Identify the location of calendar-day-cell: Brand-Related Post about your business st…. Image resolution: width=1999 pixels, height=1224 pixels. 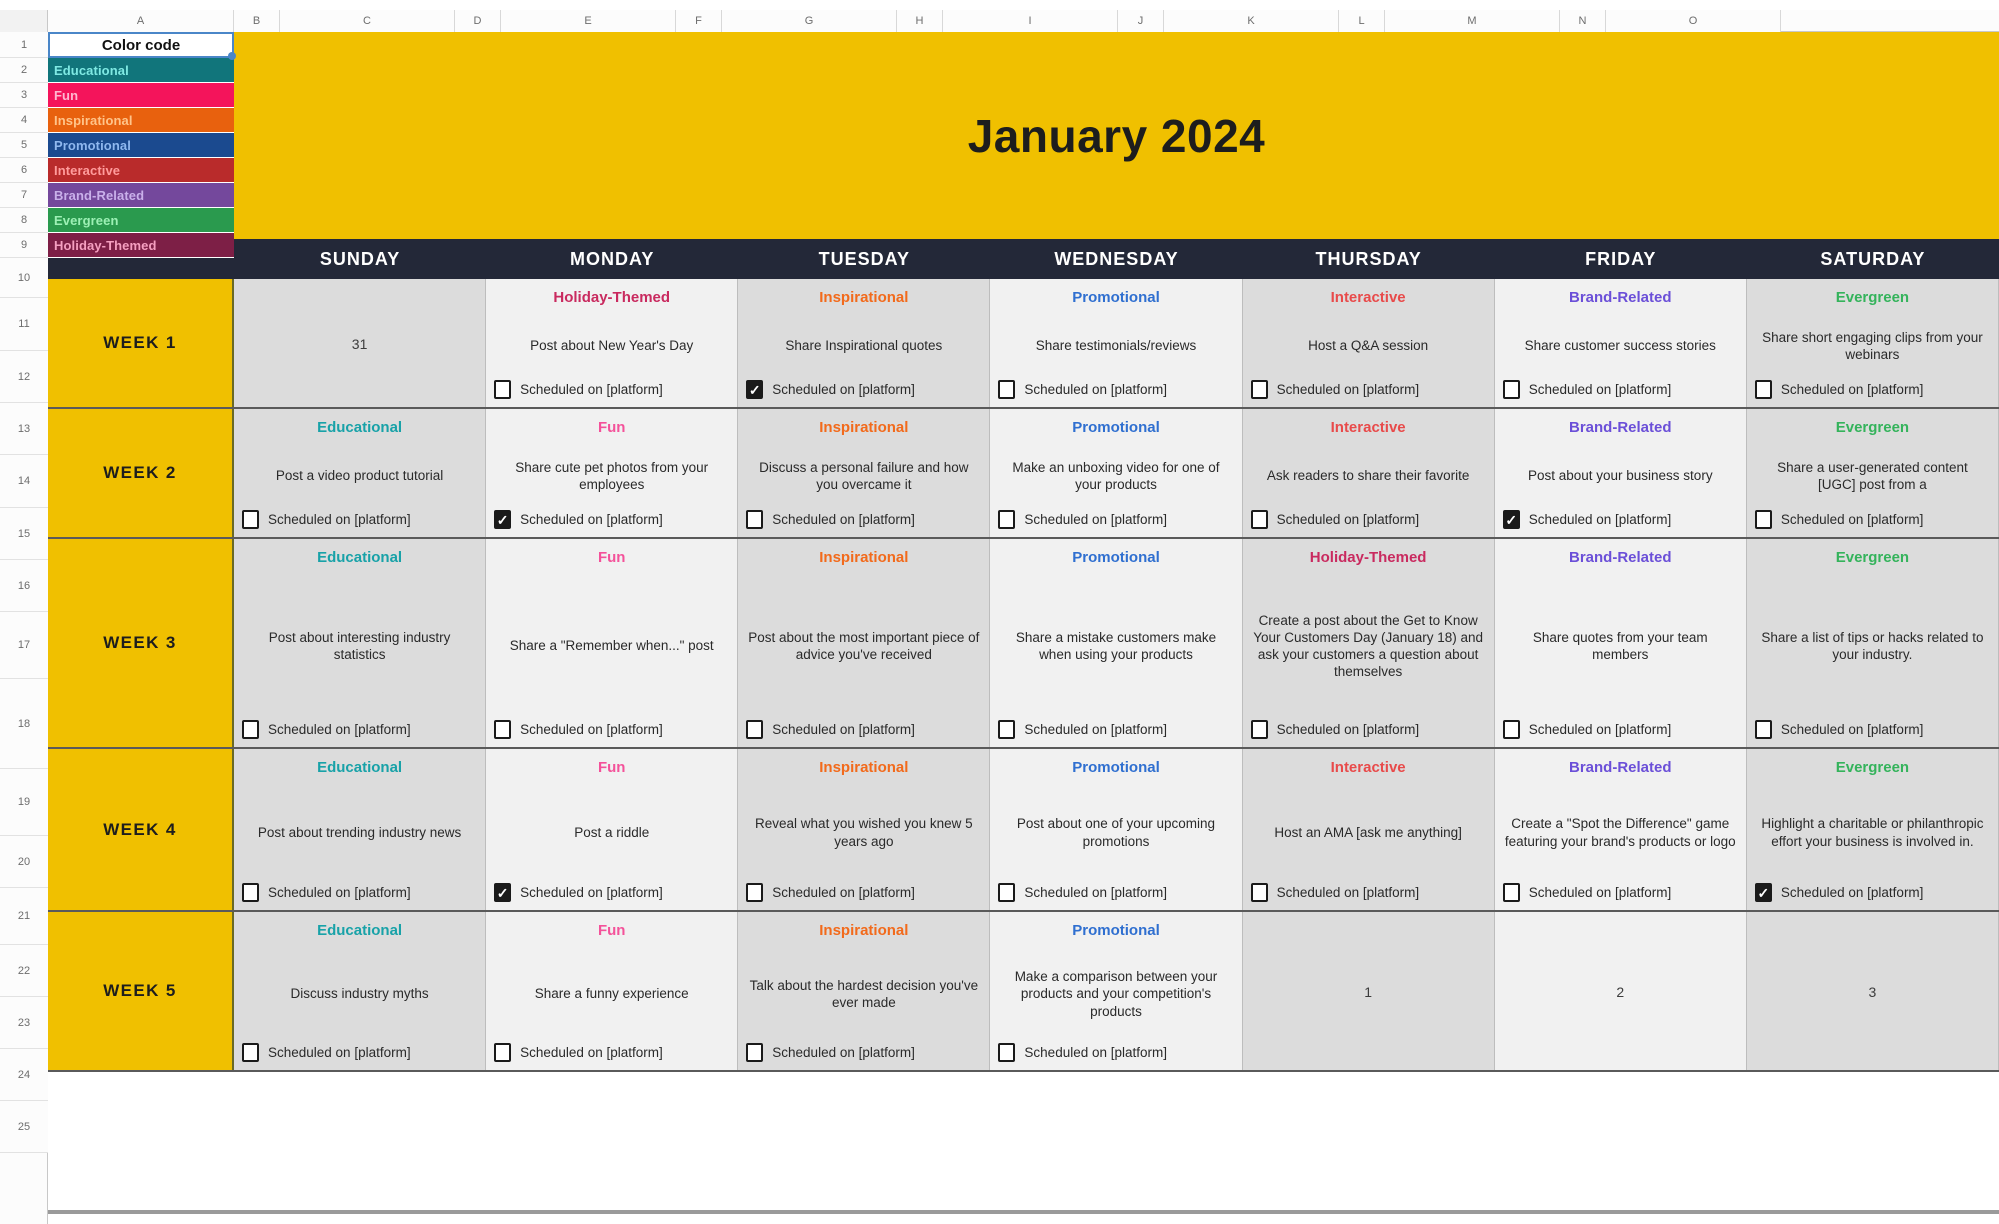
(1620, 473).